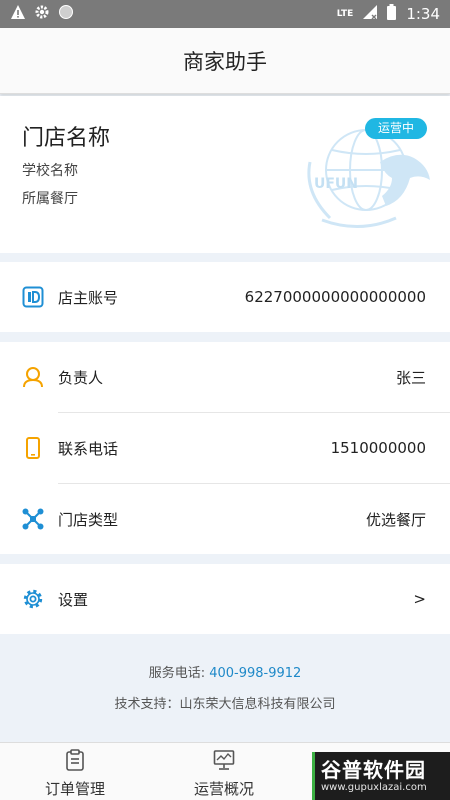 This screenshot has width=450, height=800. I want to click on account-value: 6227000000000000000, so click(335, 297).